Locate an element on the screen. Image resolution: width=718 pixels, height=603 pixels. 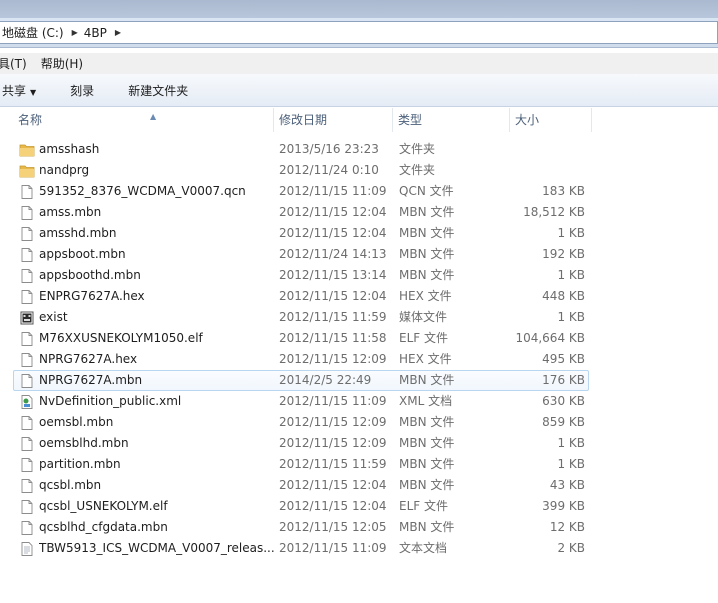
file-type: HEX 文件 is located at coordinates (425, 359).